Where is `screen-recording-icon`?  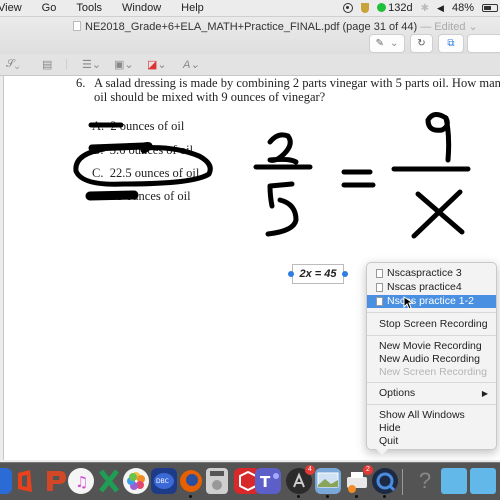 screen-recording-icon is located at coordinates (348, 8).